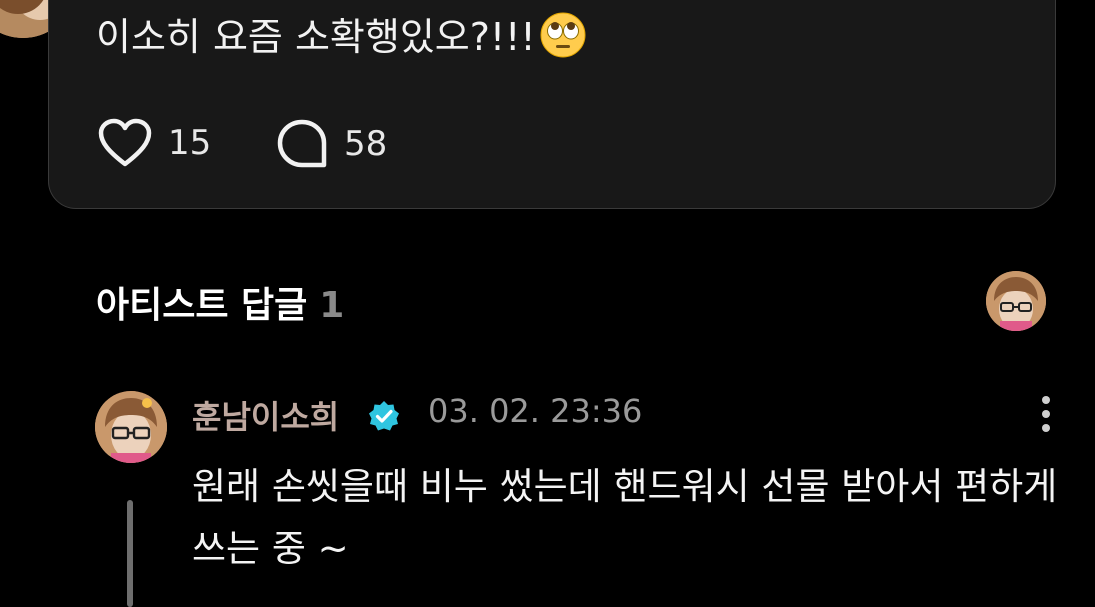 The width and height of the screenshot is (1095, 607). Describe the element at coordinates (265, 415) in the screenshot. I see `reply-author-name: 훈남이소희` at that location.